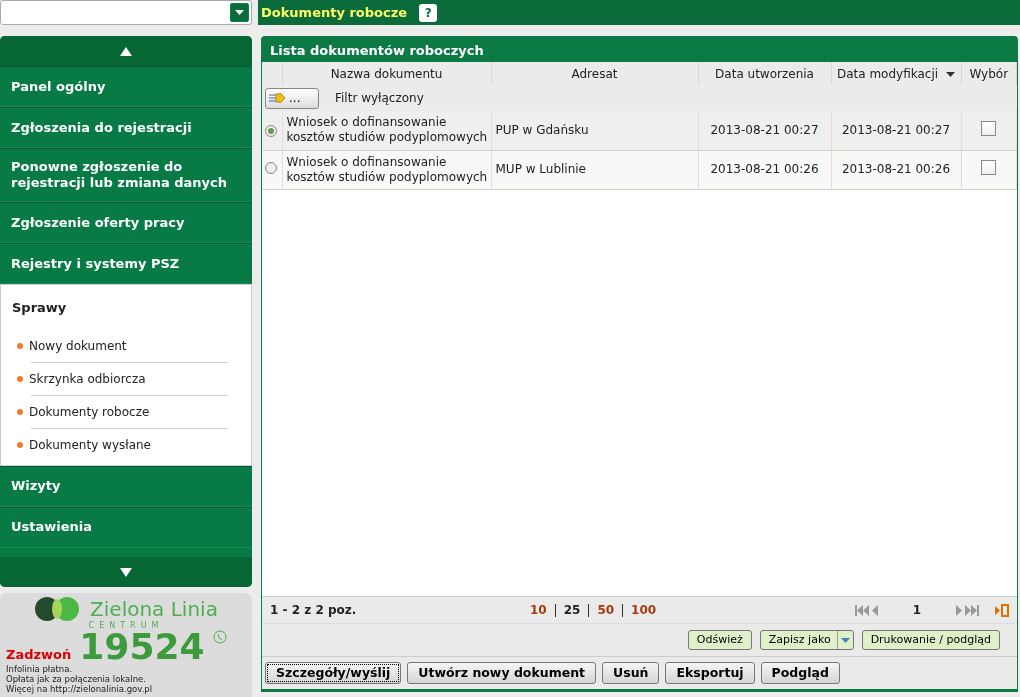  What do you see at coordinates (39, 654) in the screenshot?
I see `call-label: Zadzwoń` at bounding box center [39, 654].